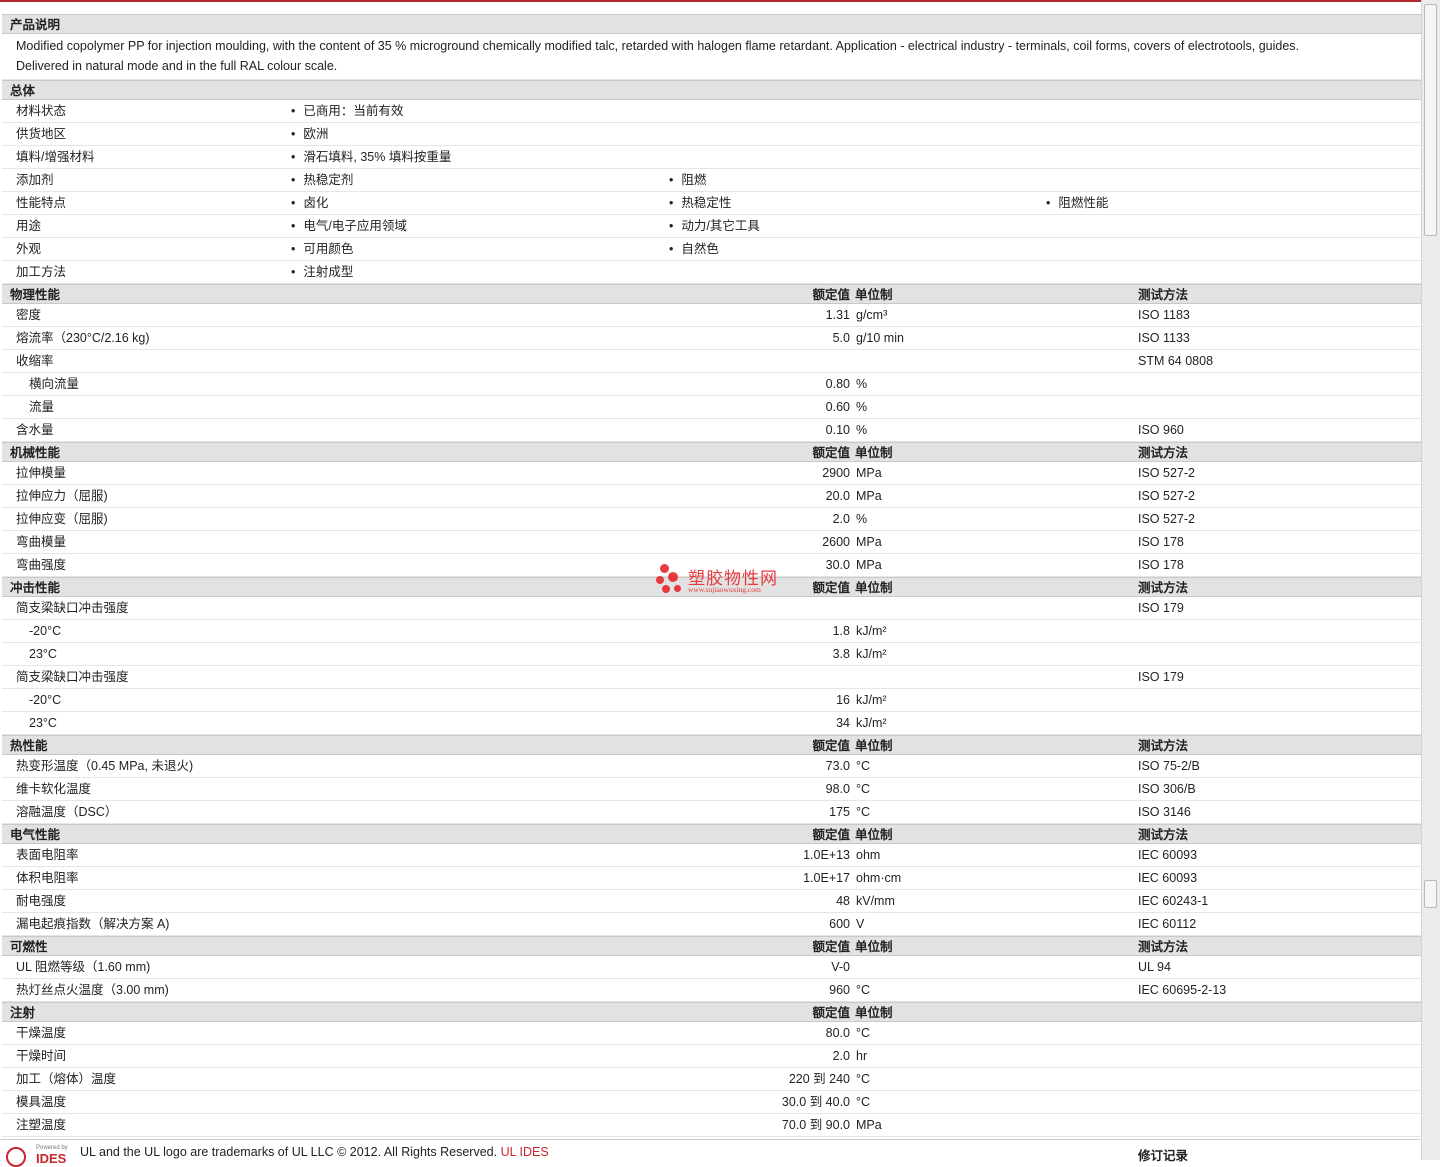 The width and height of the screenshot is (1440, 1167). What do you see at coordinates (872, 315) in the screenshot?
I see `property-unit: g/cm³` at bounding box center [872, 315].